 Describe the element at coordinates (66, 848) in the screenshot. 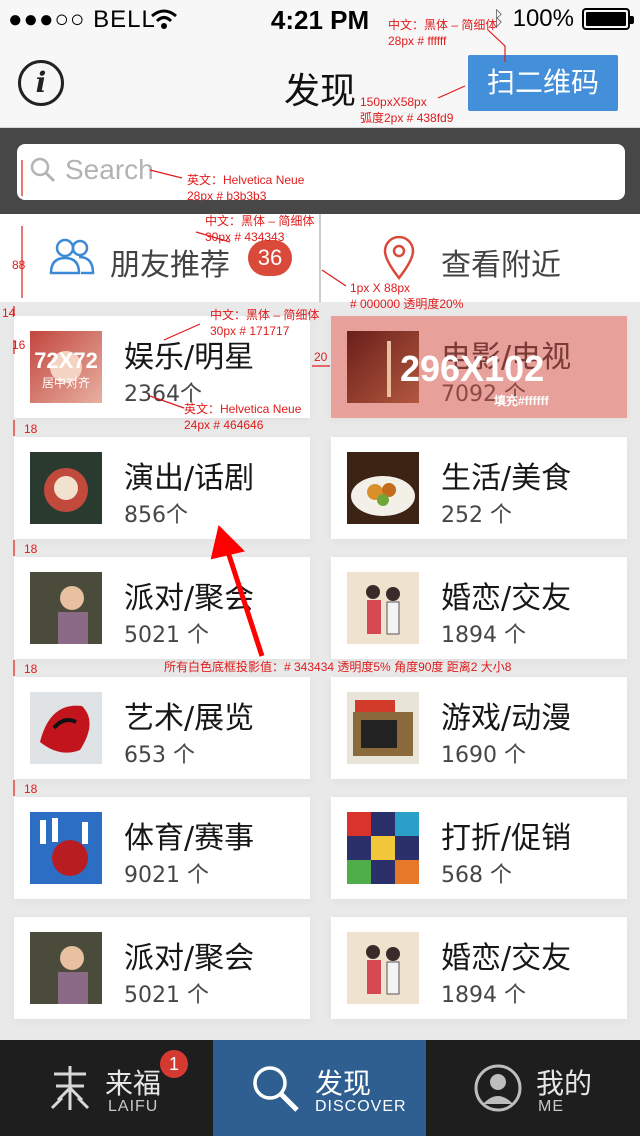

I see `sports-thumbnail` at that location.